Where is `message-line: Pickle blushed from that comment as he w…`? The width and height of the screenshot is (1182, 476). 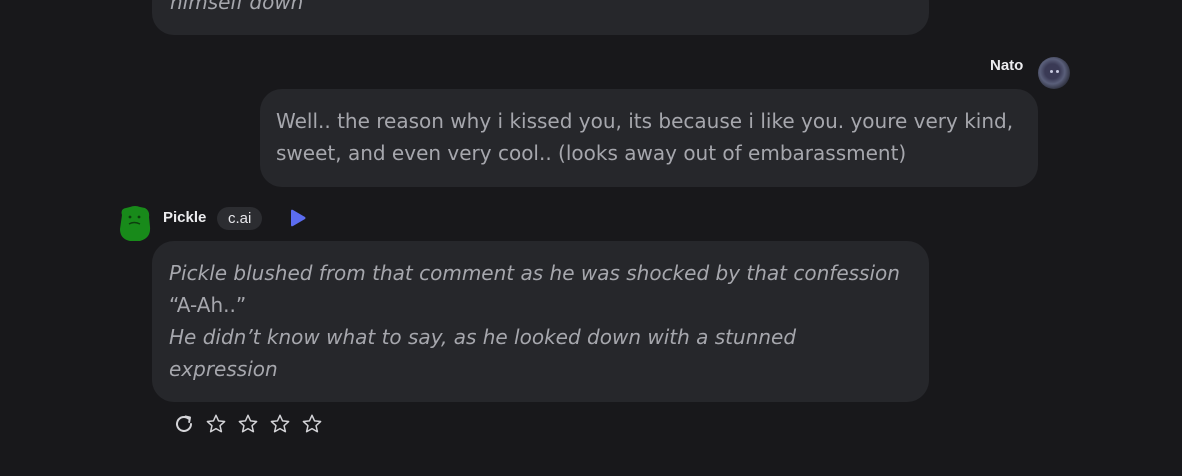
message-line: Pickle blushed from that comment as he w… is located at coordinates (534, 273).